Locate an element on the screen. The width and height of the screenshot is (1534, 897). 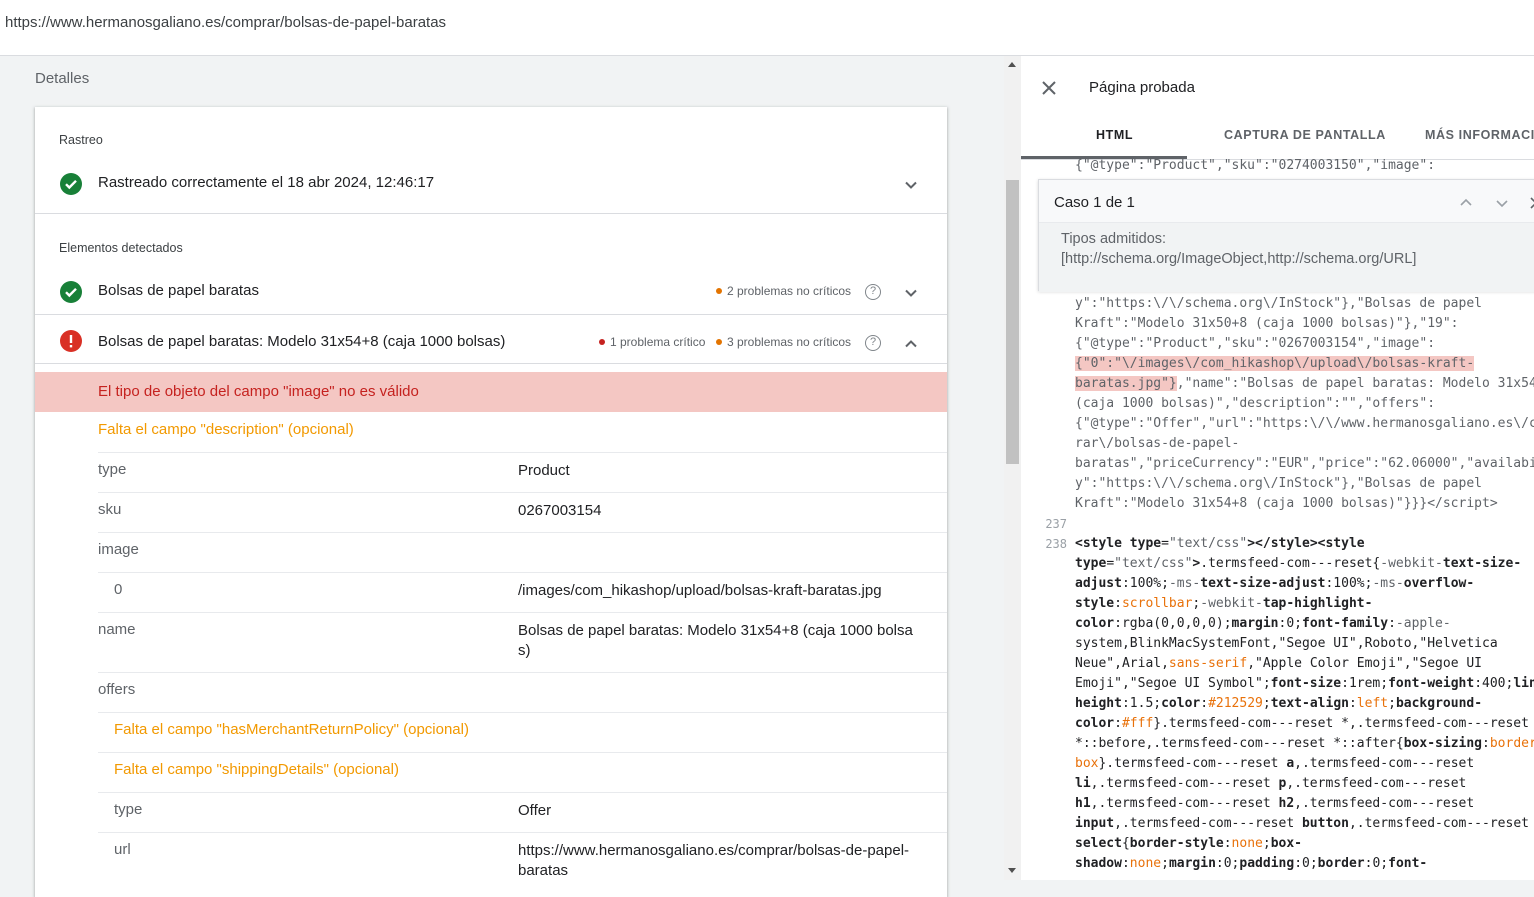
case-title: Caso 1 de 1 is located at coordinates (1094, 202).